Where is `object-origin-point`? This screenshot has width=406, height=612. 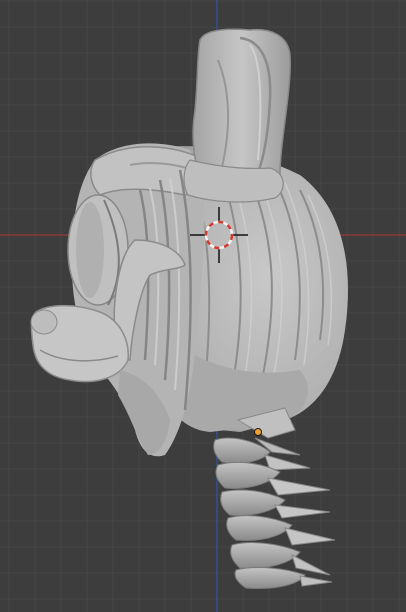 object-origin-point is located at coordinates (258, 432).